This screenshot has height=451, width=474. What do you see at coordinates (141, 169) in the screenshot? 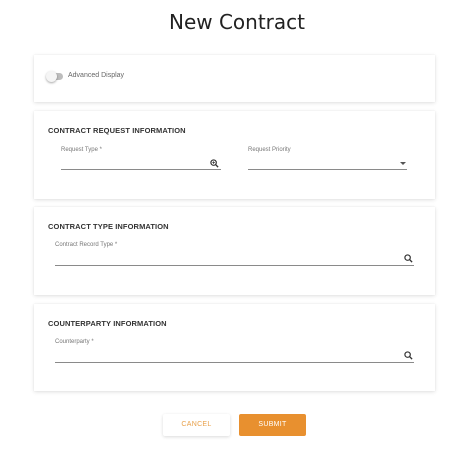
I see `request-type-underline` at bounding box center [141, 169].